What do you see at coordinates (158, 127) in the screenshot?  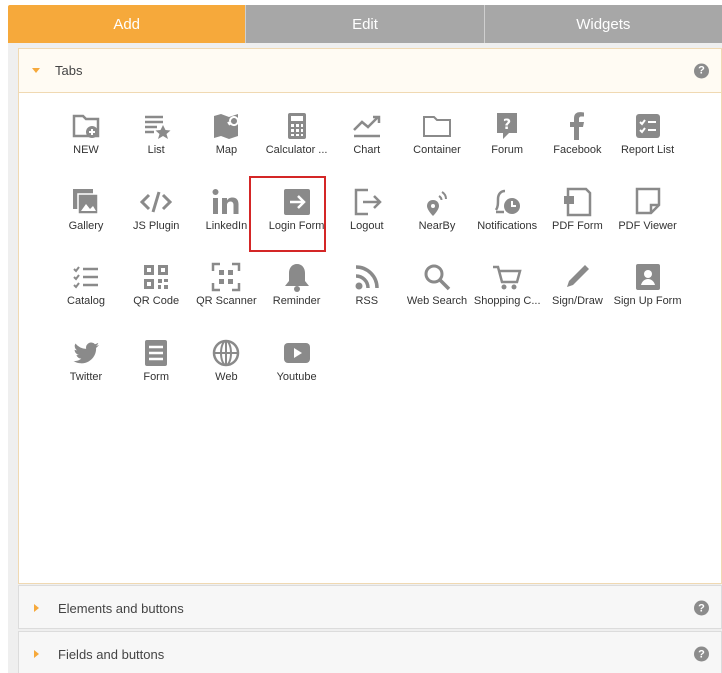 I see `list-icon` at bounding box center [158, 127].